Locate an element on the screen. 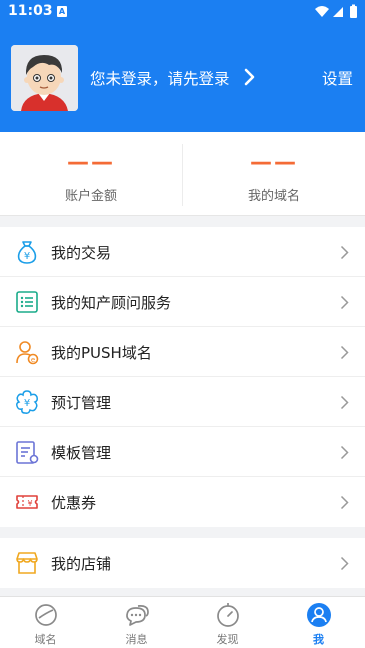 This screenshot has height=648, width=365. account-stats: —— 账户金额 —— 我的域名 is located at coordinates (182, 174).